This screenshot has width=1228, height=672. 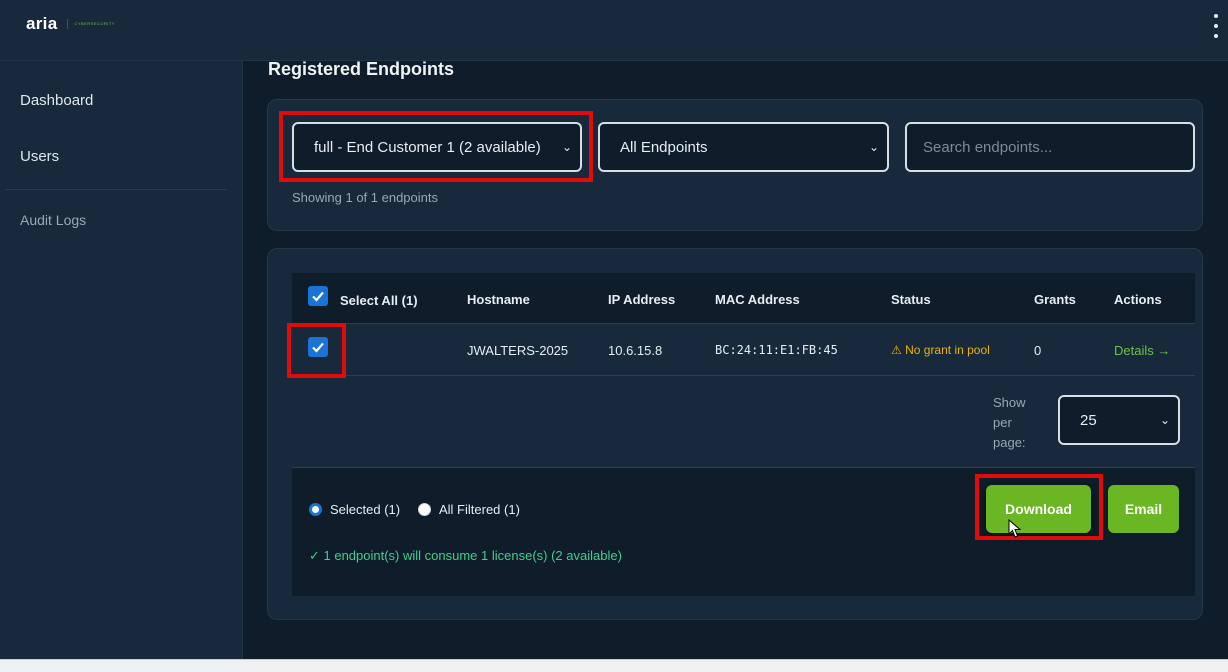 What do you see at coordinates (479, 509) in the screenshot?
I see `radio-filtered-label: All Filtered (1)` at bounding box center [479, 509].